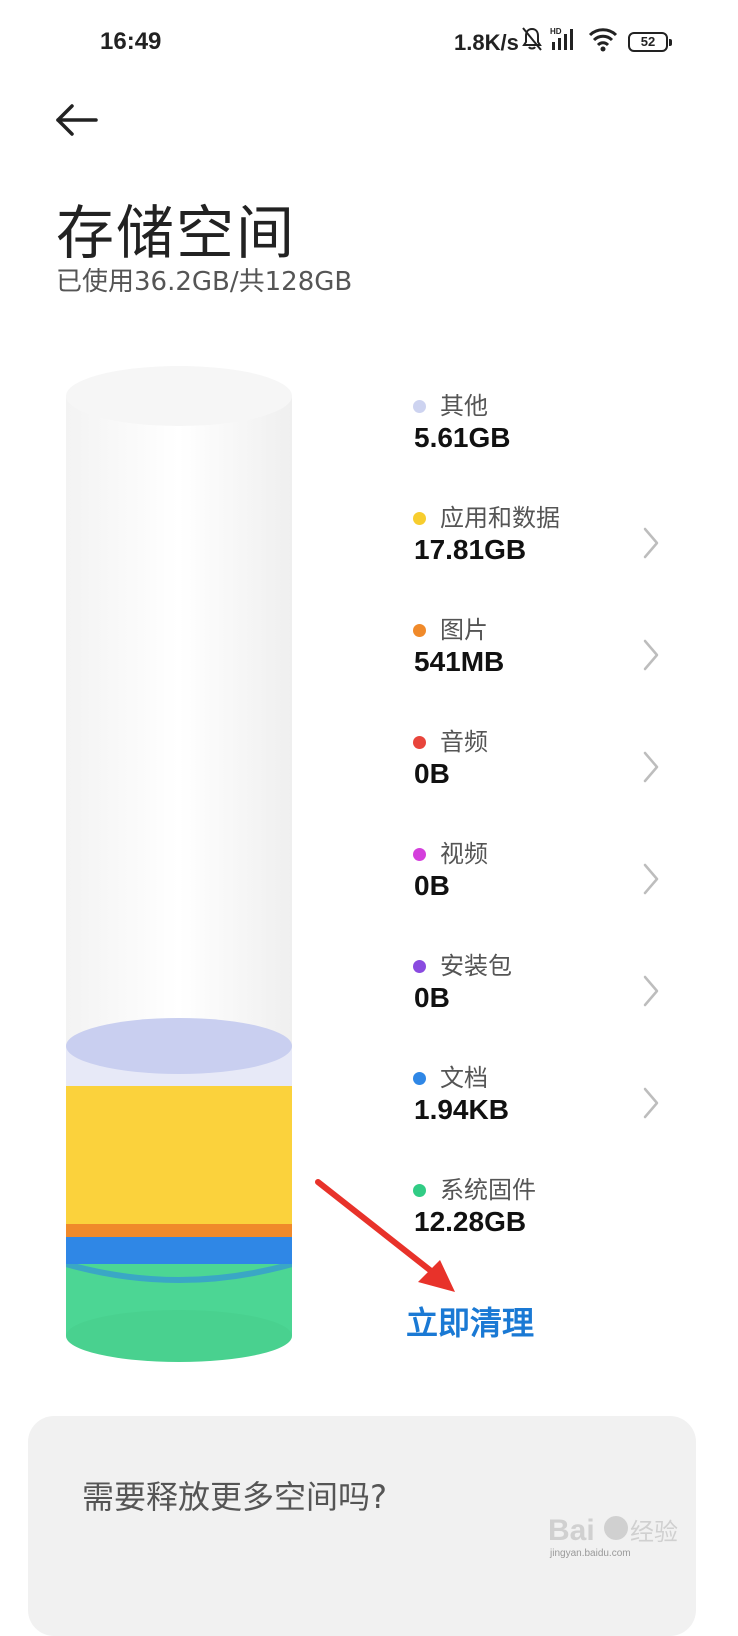 This screenshot has height=1636, width=738. I want to click on legend-label: 文档, so click(464, 1078).